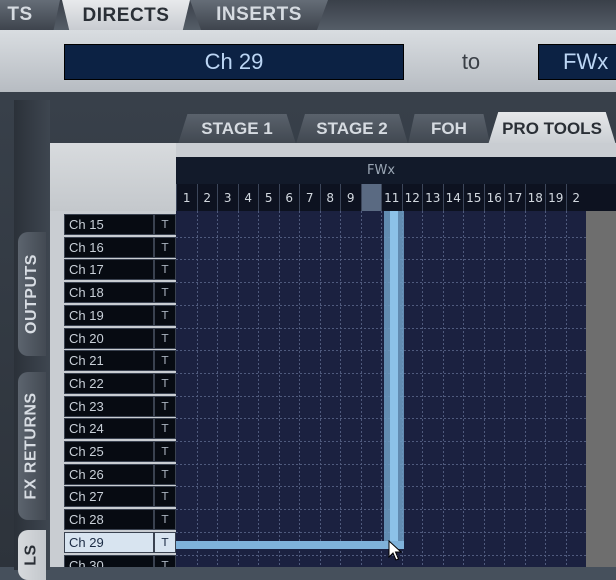 Image resolution: width=616 pixels, height=580 pixels. Describe the element at coordinates (601, 389) in the screenshot. I see `grid-offscreen-columns` at that location.